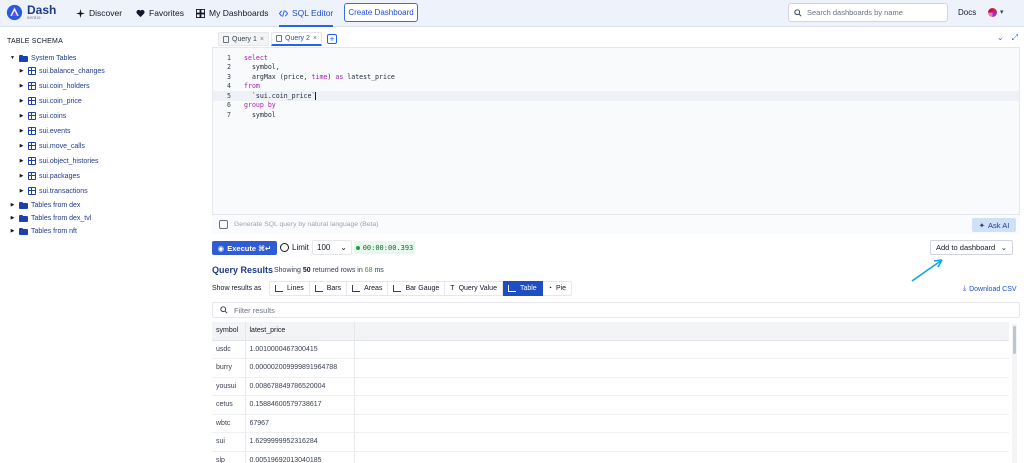 The width and height of the screenshot is (1024, 463). What do you see at coordinates (384, 310) in the screenshot?
I see `filter-results-input` at bounding box center [384, 310].